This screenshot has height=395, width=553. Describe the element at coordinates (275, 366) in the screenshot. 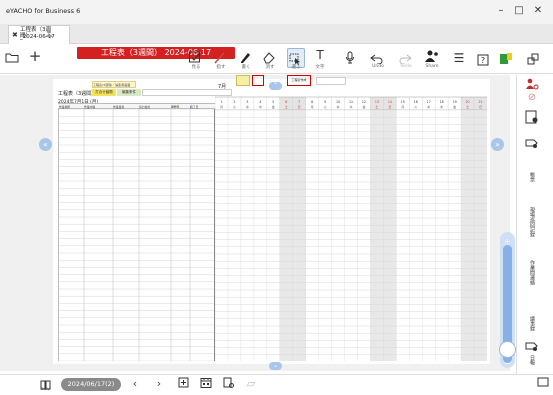

I see `scroll-down-chevron-icon: ⌄` at that location.